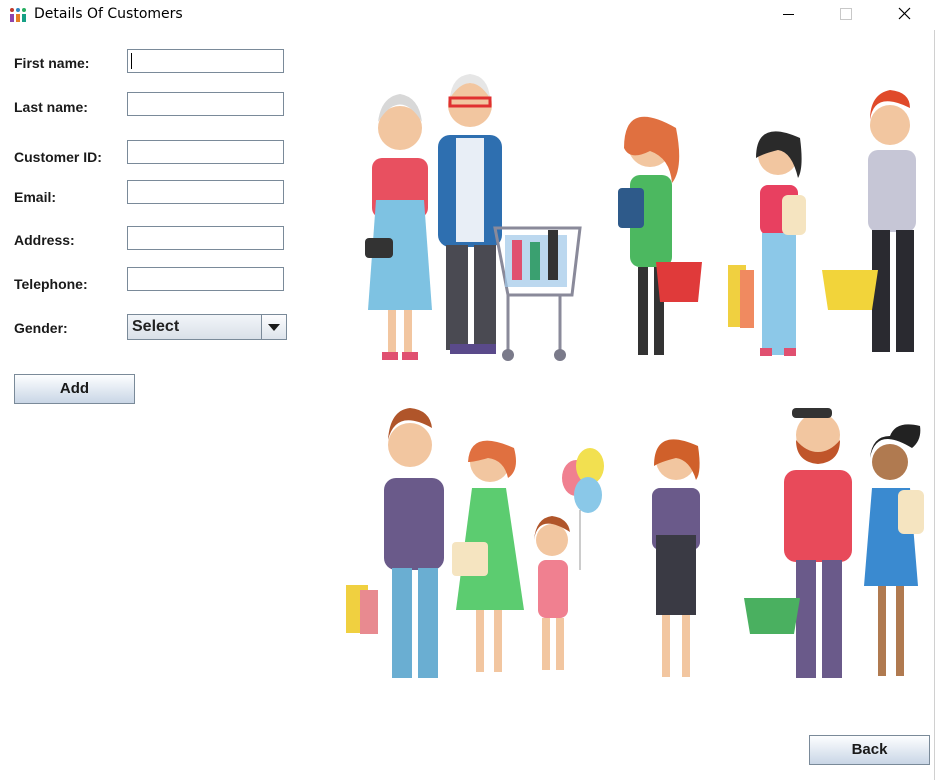 The width and height of the screenshot is (936, 780). Describe the element at coordinates (205, 238) in the screenshot. I see `address-field` at that location.